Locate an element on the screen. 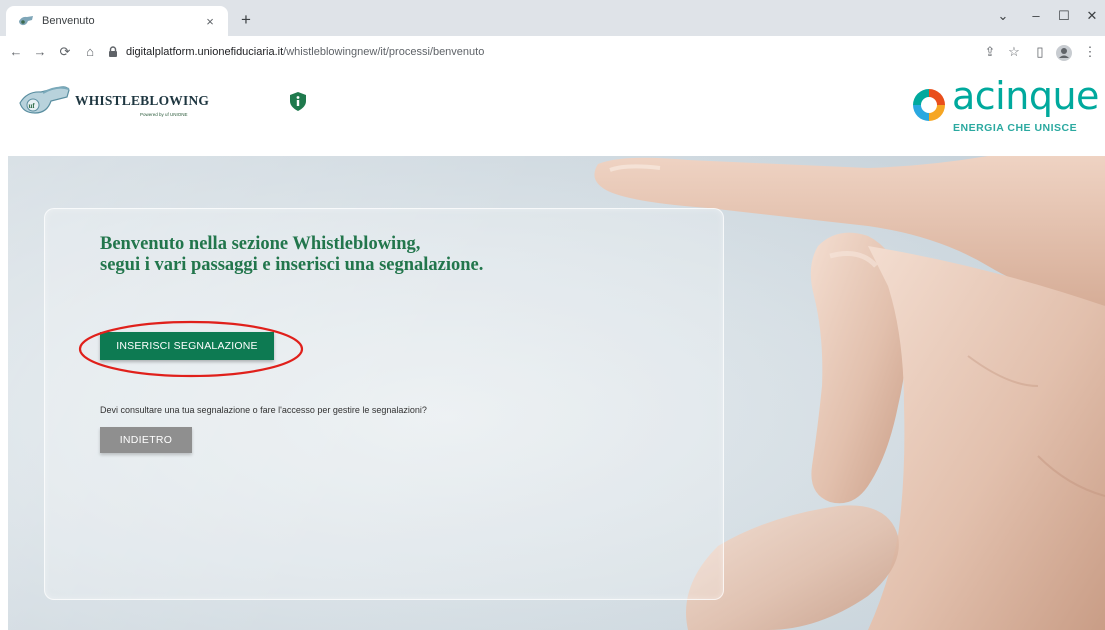 The image size is (1105, 630). side-panel-icon: ▯ is located at coordinates (1040, 52).